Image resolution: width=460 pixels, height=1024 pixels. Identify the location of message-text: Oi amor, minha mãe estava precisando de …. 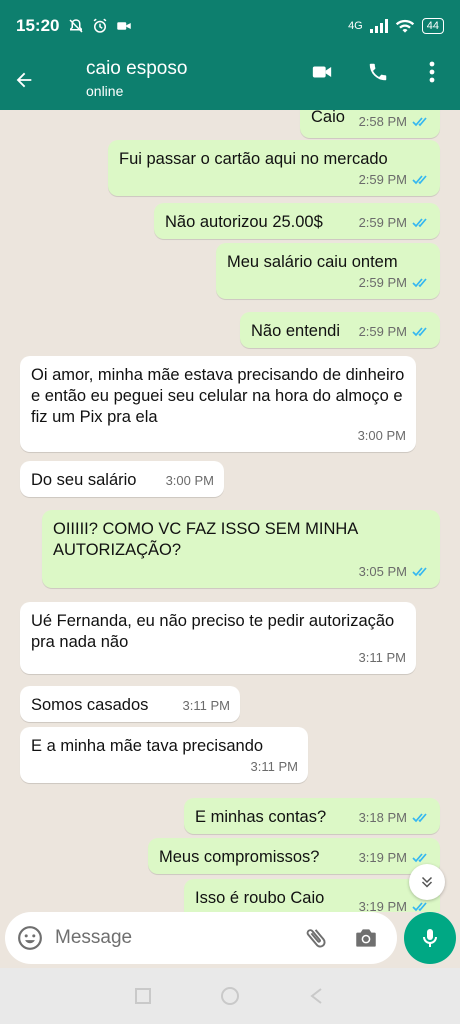
(218, 396).